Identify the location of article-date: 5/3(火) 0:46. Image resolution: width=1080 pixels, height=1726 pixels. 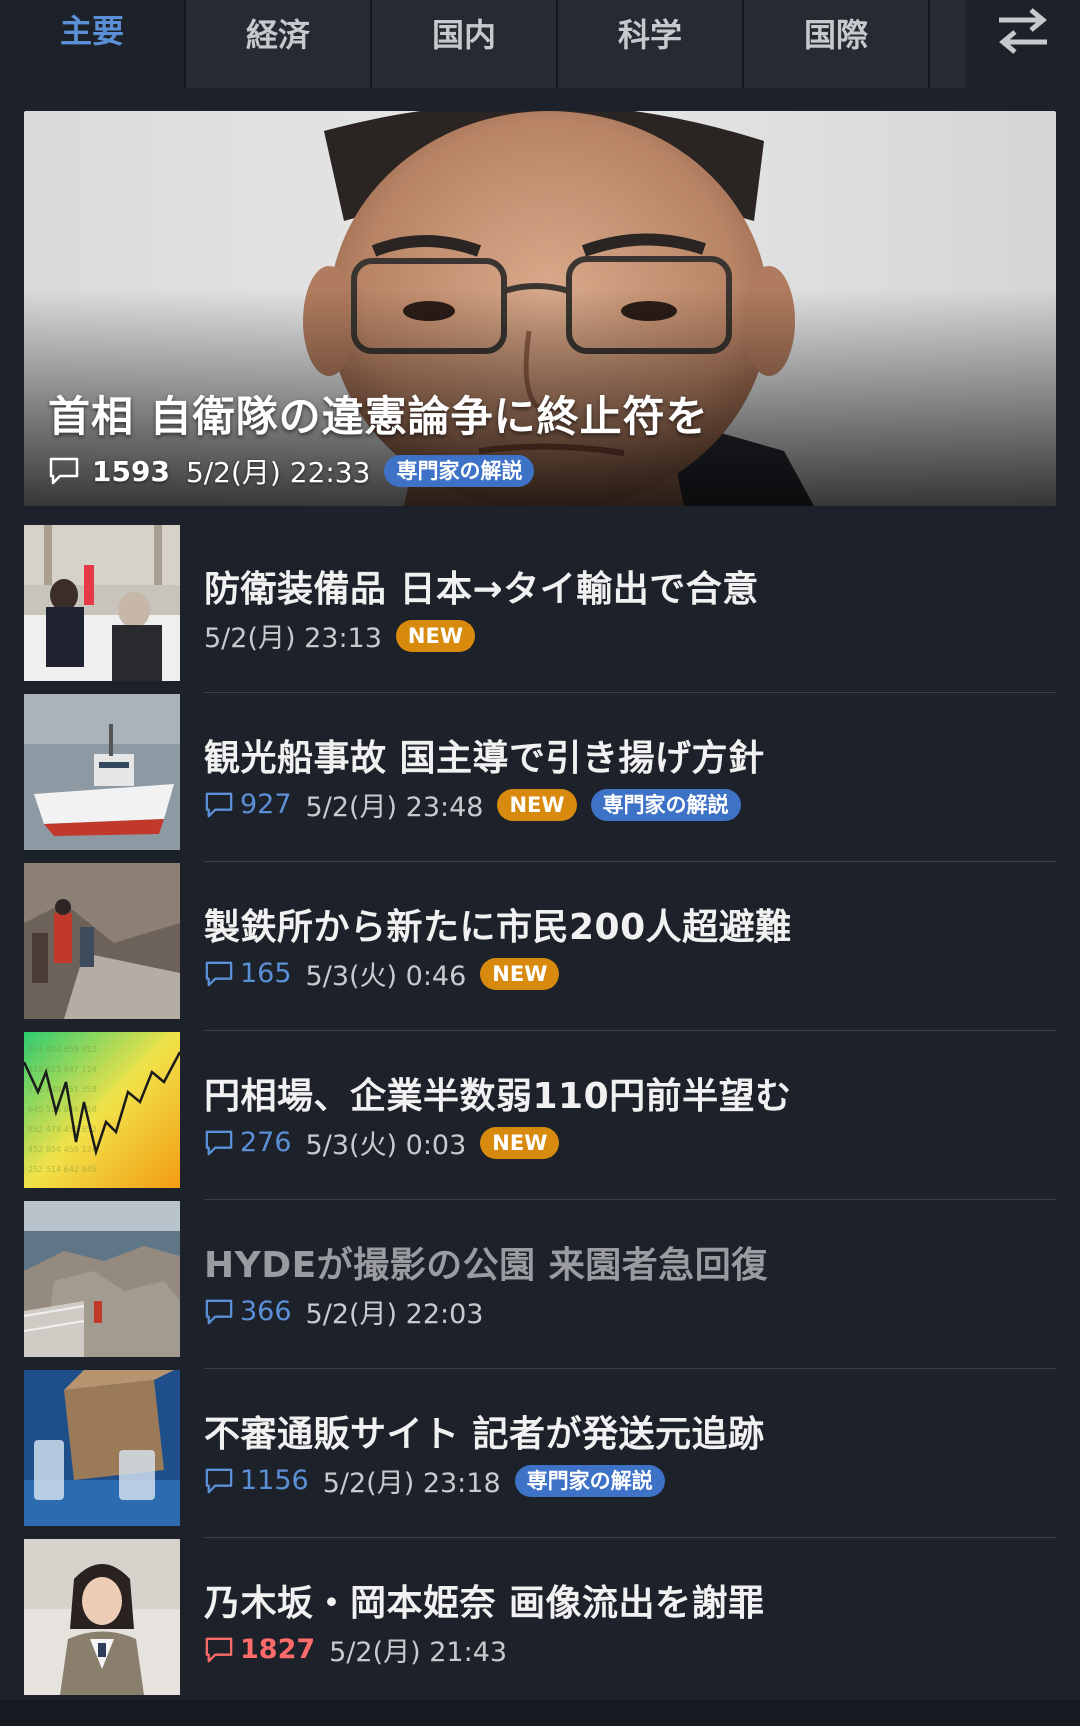
(386, 976).